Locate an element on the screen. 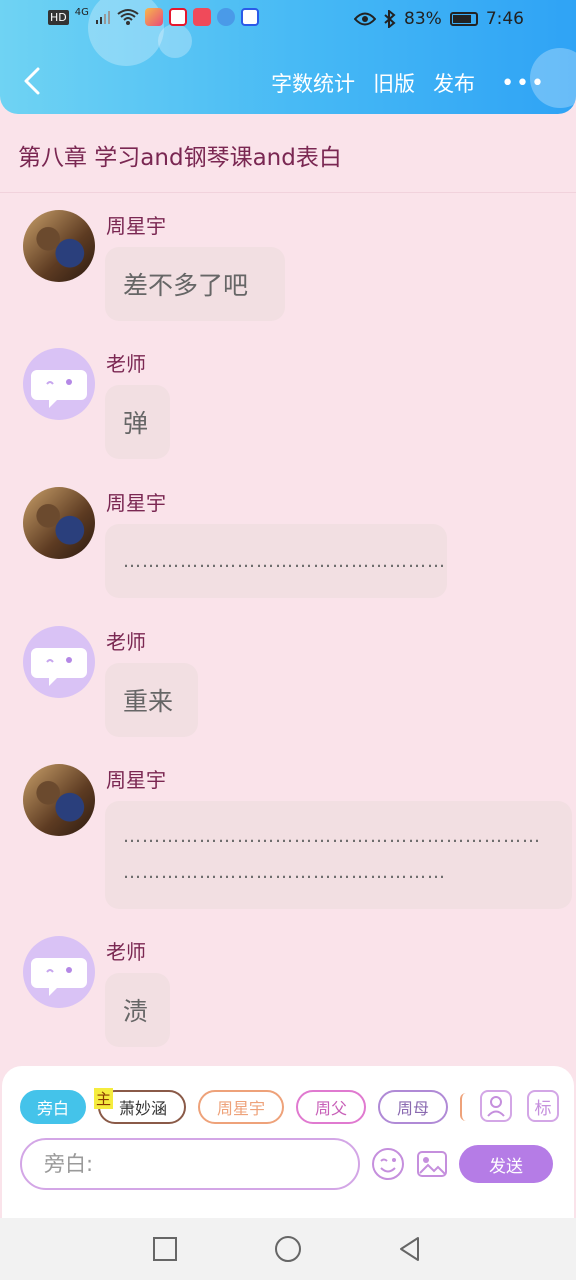 The image size is (576, 1280). message-input-wrapper is located at coordinates (190, 1164).